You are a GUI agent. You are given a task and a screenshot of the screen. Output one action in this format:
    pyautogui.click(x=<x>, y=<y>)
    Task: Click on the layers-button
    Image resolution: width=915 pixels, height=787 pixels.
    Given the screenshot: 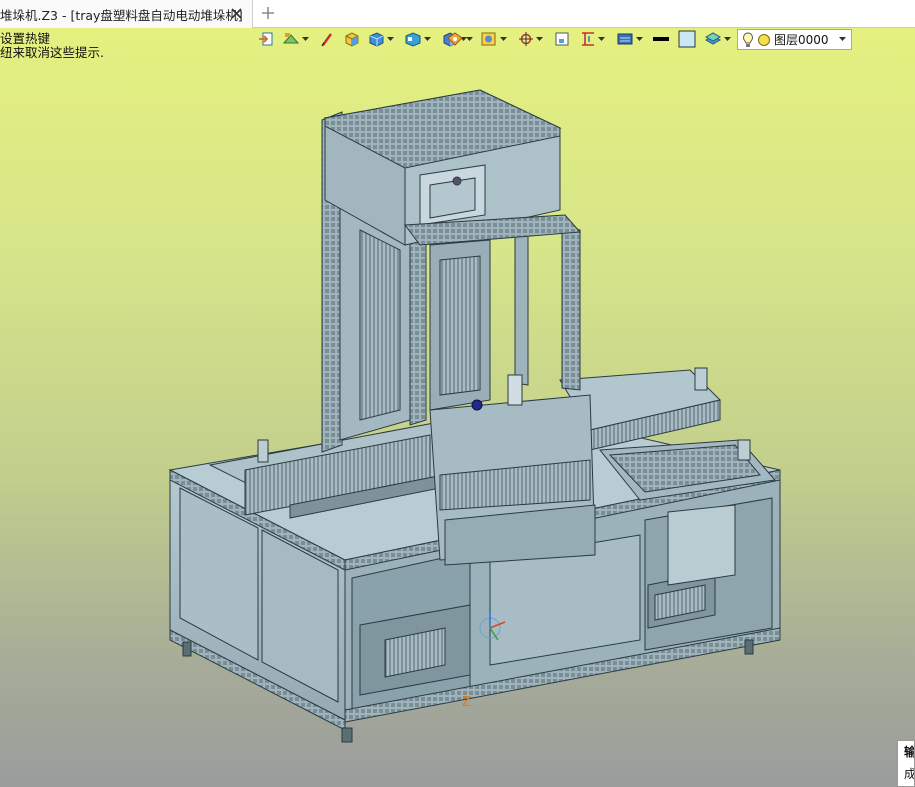 What is the action you would take?
    pyautogui.click(x=717, y=39)
    